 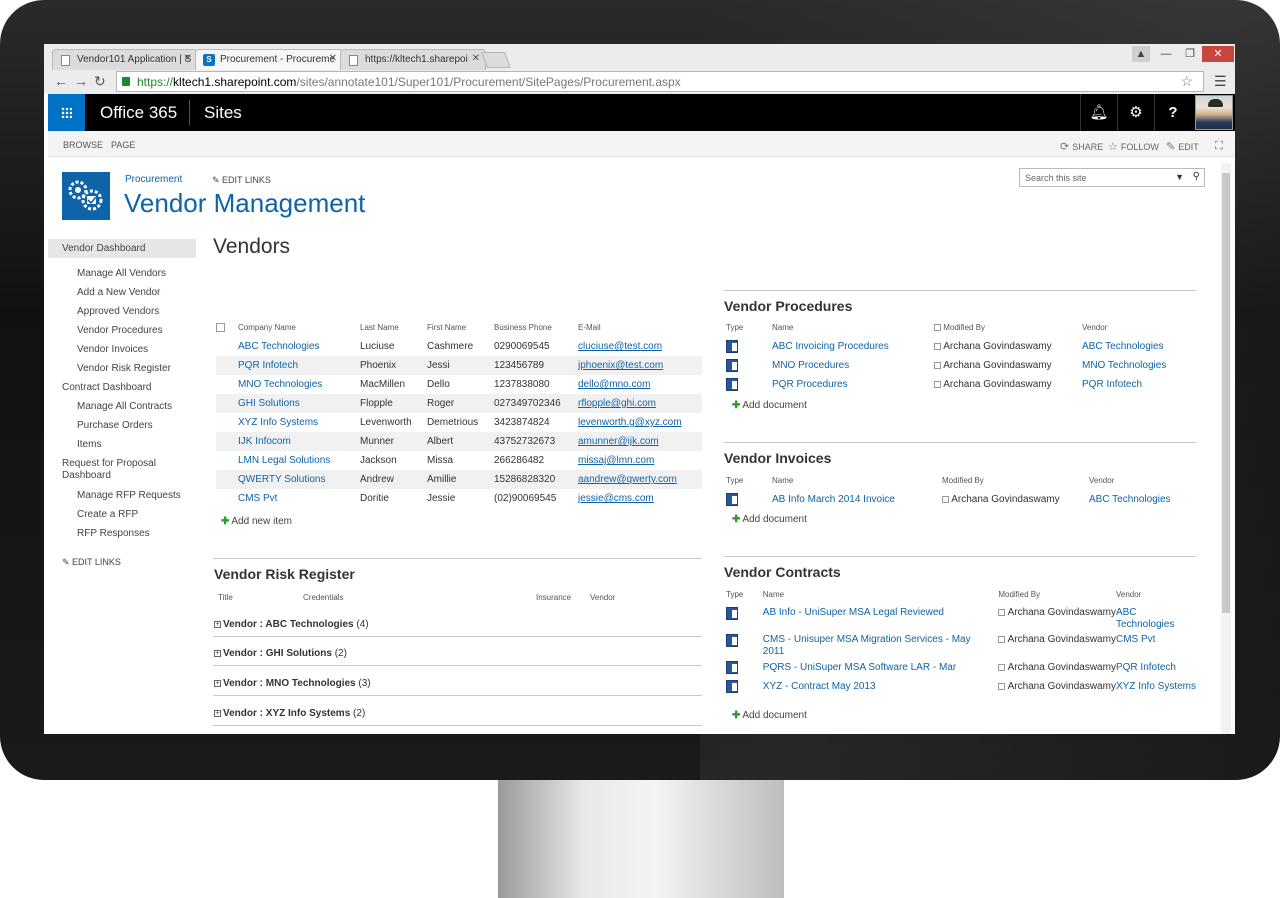 I want to click on email-link: missaj@lmn.com, so click(x=640, y=460).